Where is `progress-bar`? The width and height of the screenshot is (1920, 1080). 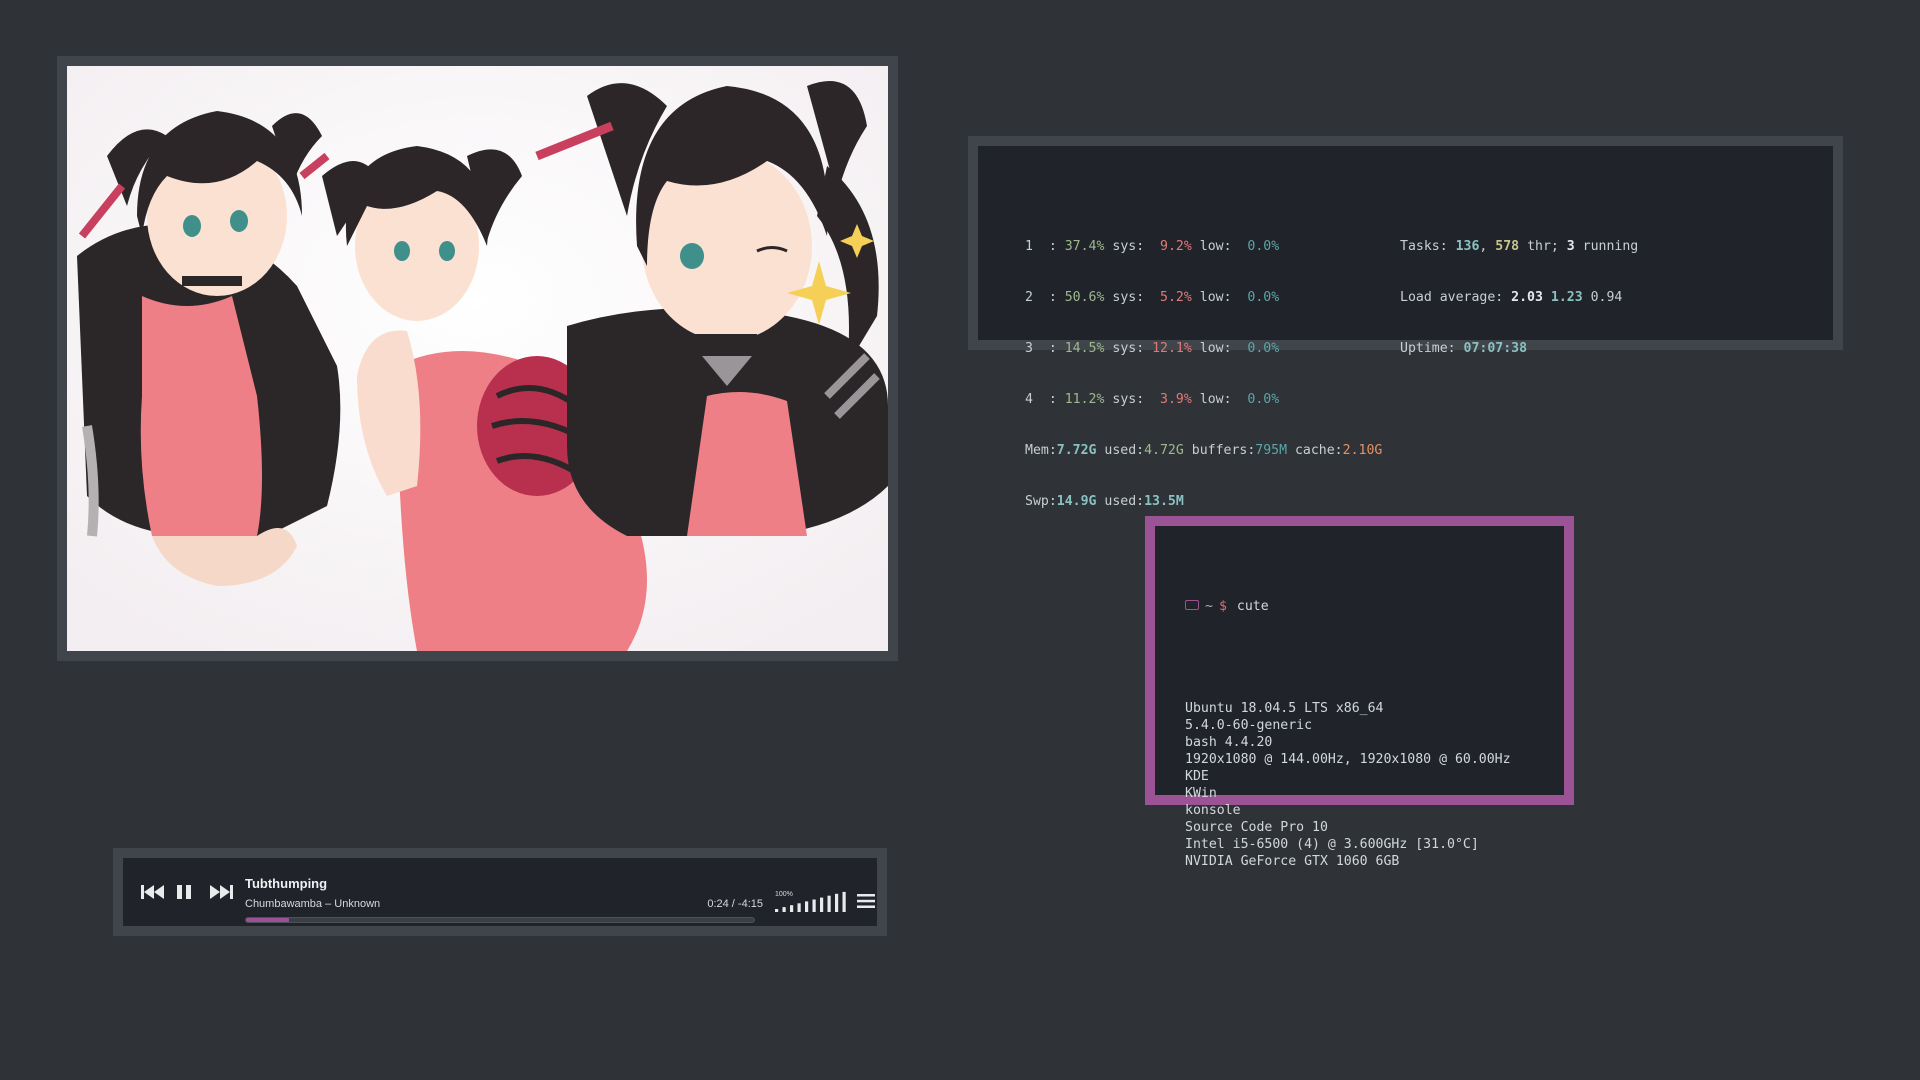
progress-bar is located at coordinates (500, 920).